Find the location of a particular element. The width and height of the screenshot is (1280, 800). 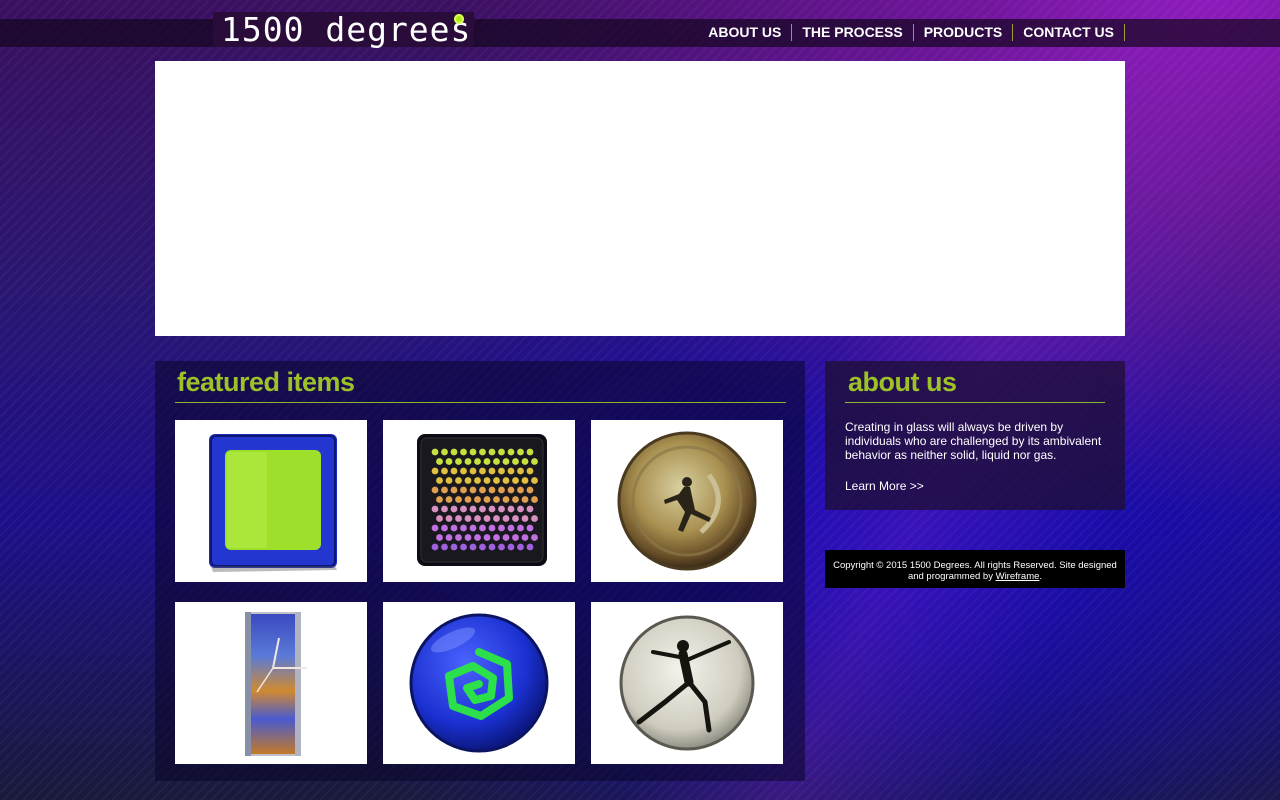

featured-title: featured items is located at coordinates (266, 382).